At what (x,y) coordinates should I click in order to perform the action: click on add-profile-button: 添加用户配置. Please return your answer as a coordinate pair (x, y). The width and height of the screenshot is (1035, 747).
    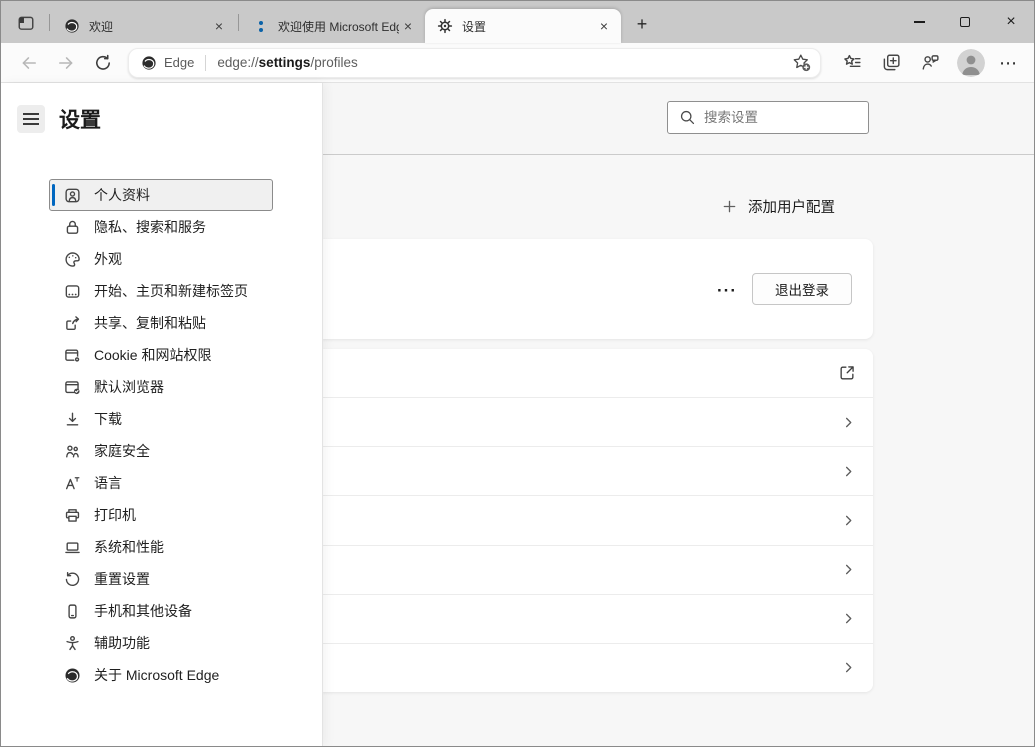
    Looking at the image, I should click on (778, 206).